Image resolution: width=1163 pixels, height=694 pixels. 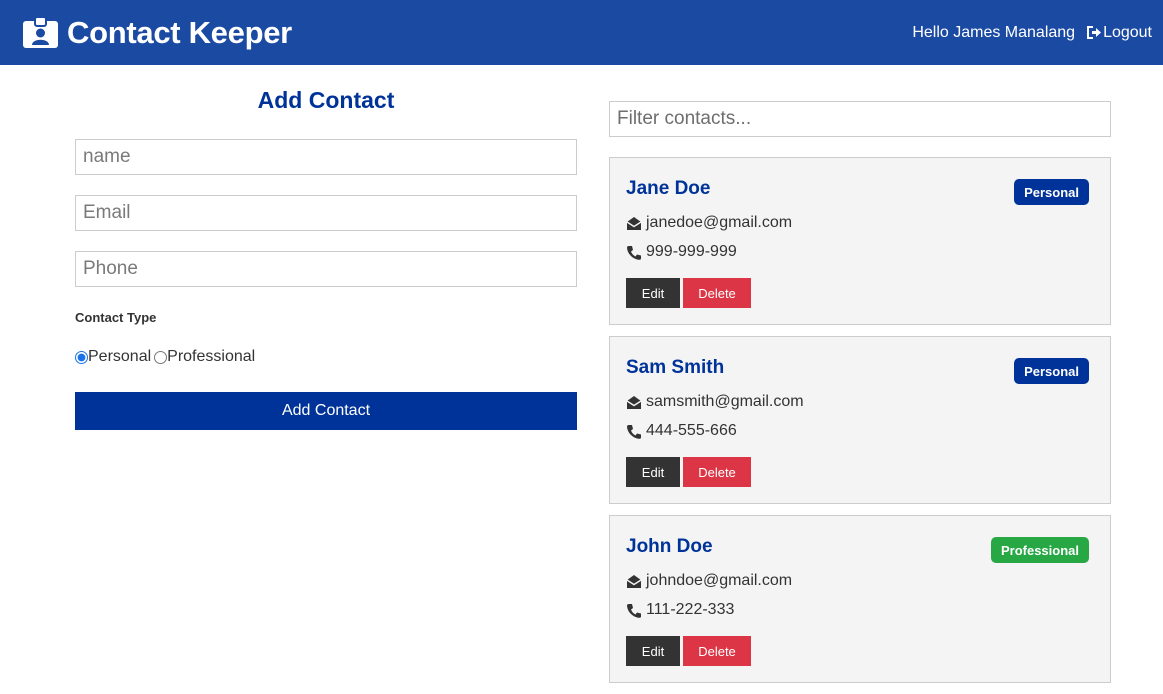 I want to click on logout-link: Logout, so click(x=1119, y=33).